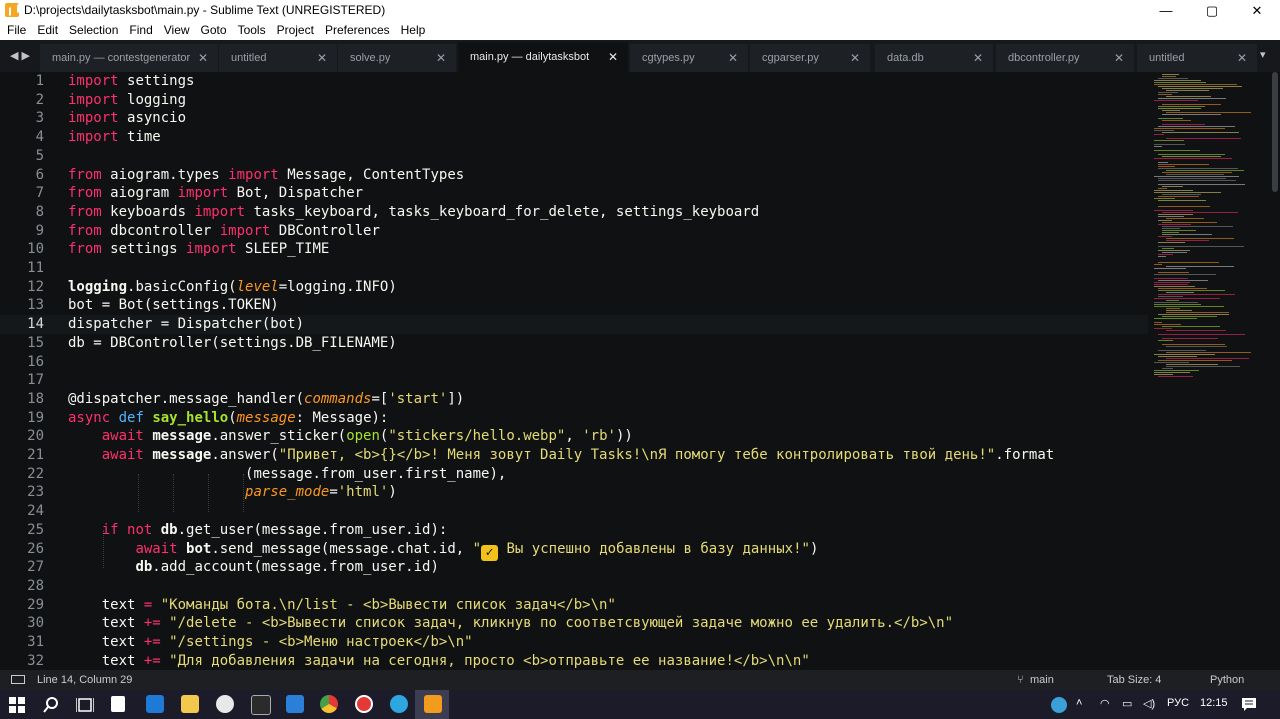  What do you see at coordinates (1065, 58) in the screenshot?
I see `tab-dbcontroller: dbcontroller.py ✕` at bounding box center [1065, 58].